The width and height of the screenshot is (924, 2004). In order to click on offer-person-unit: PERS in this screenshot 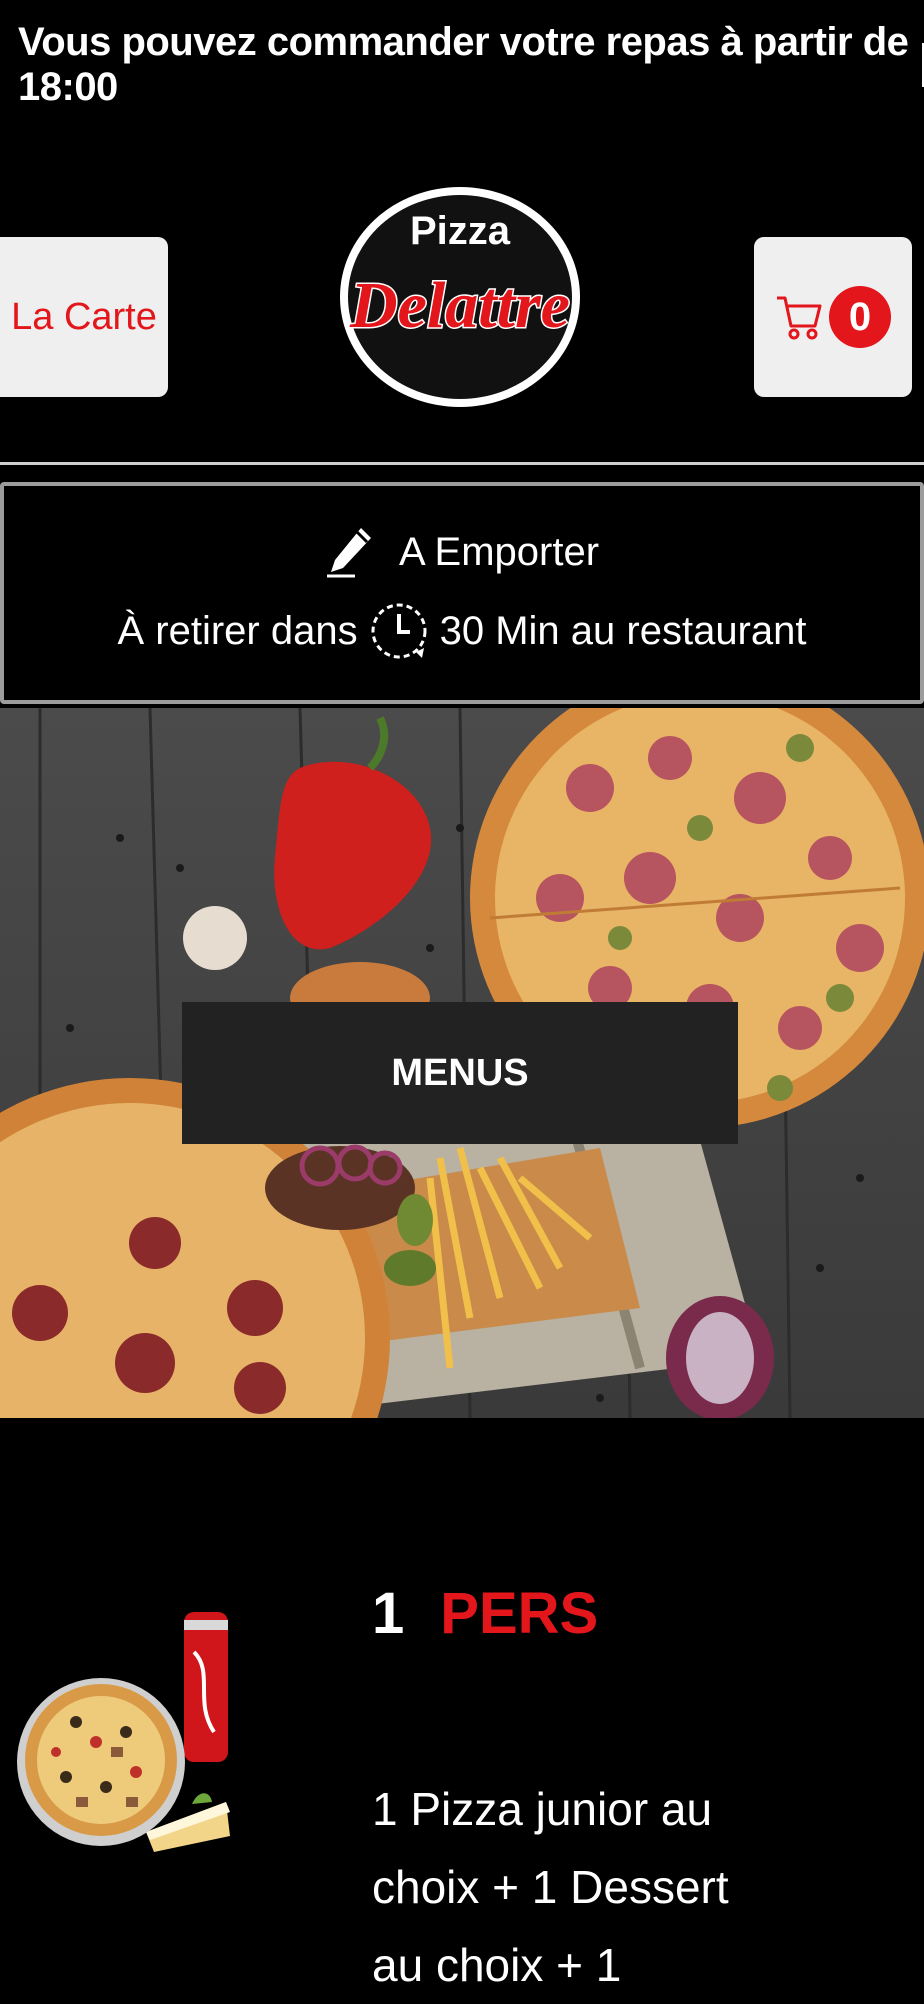, I will do `click(519, 1613)`.